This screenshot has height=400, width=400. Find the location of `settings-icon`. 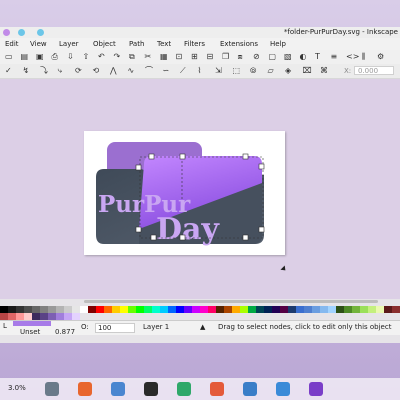

settings-icon is located at coordinates (250, 389).